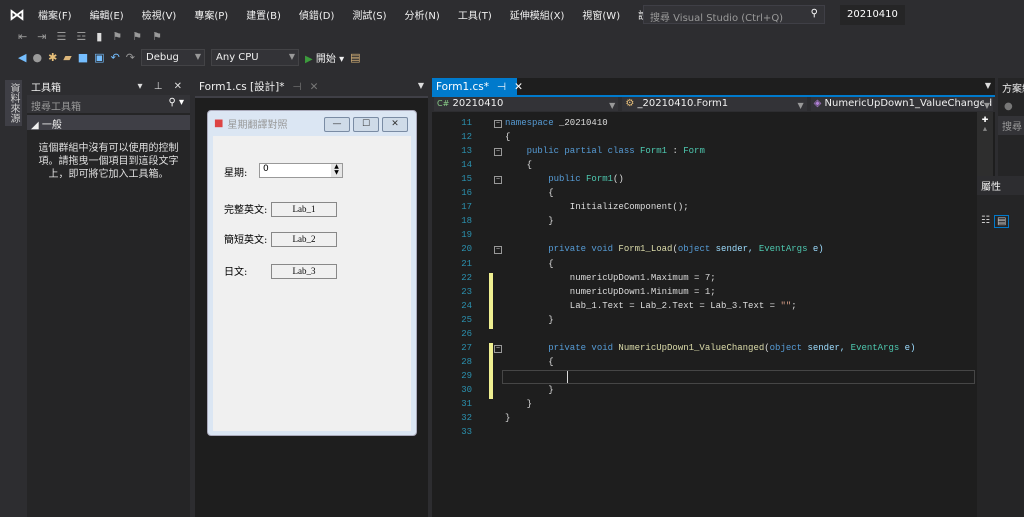 The width and height of the screenshot is (1024, 517). I want to click on indent-icon: ⇤, so click(22, 37).